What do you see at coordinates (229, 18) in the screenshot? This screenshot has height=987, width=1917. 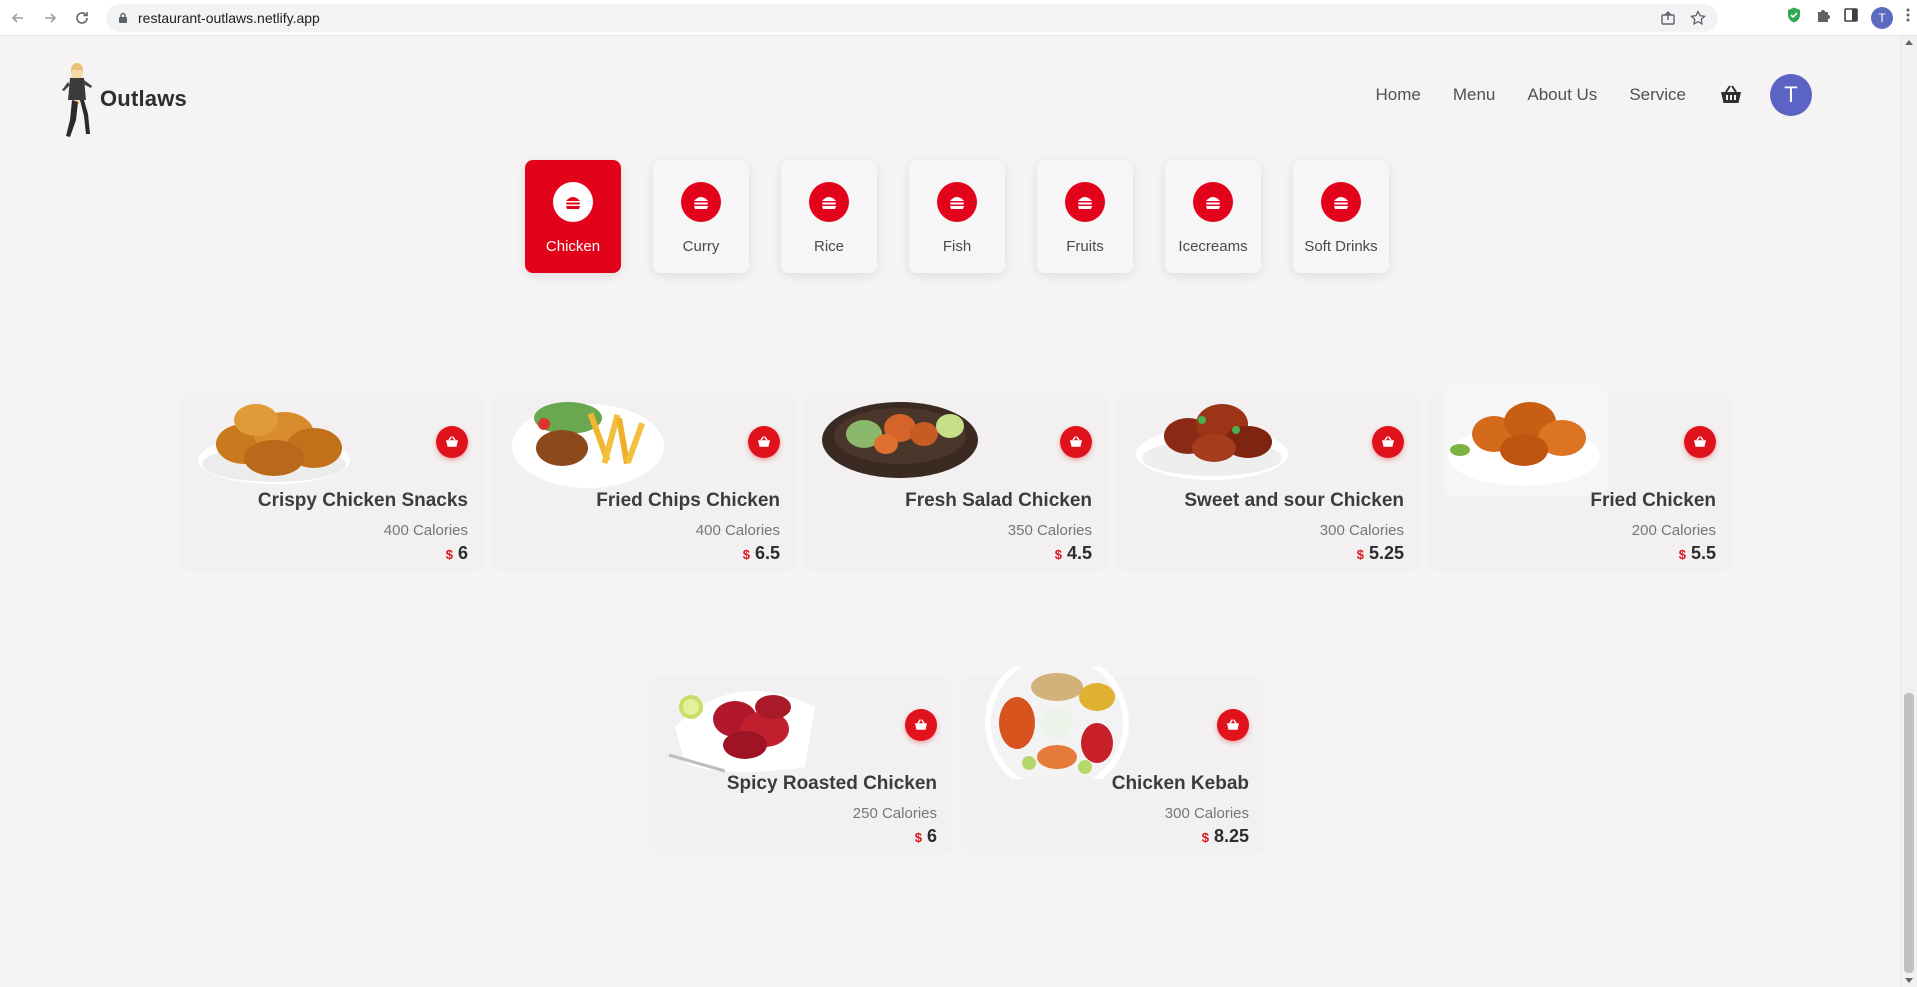 I see `url-text: restaurant-outlaws.netlify.app` at bounding box center [229, 18].